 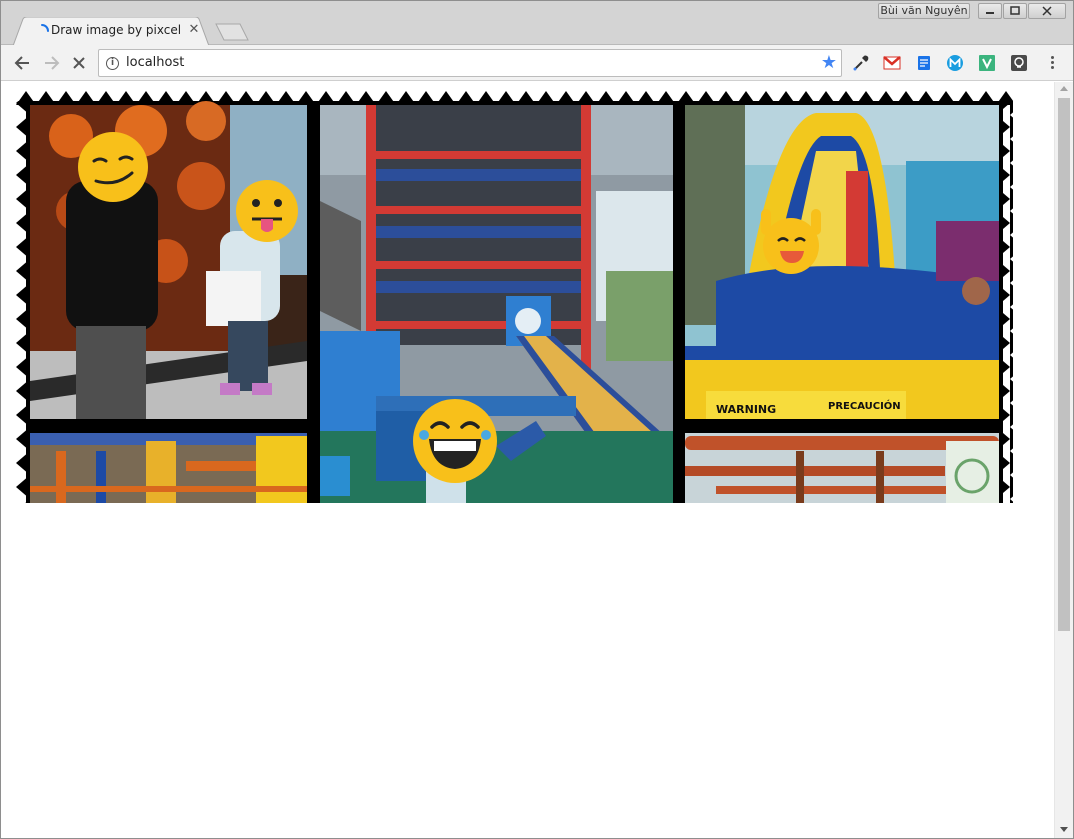 What do you see at coordinates (112, 63) in the screenshot?
I see `site-info-icon: i` at bounding box center [112, 63].